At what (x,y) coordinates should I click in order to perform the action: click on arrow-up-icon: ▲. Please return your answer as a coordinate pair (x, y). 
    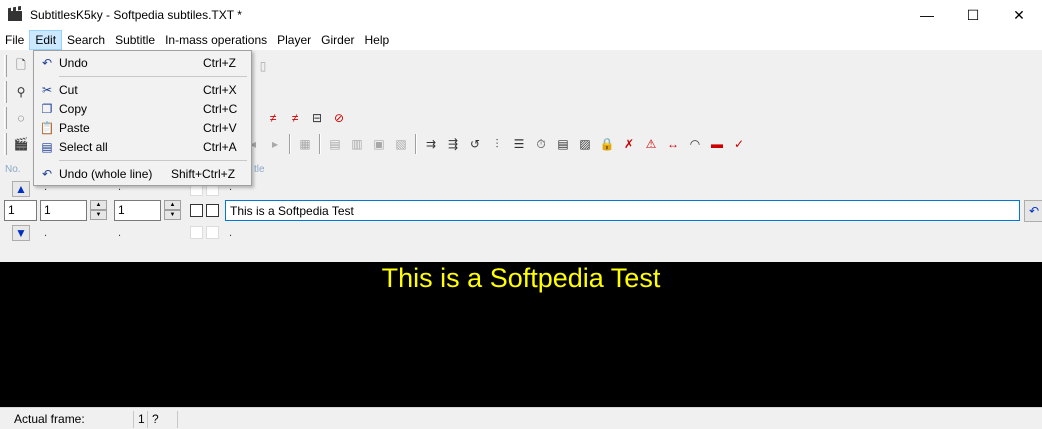
    Looking at the image, I should click on (21, 189).